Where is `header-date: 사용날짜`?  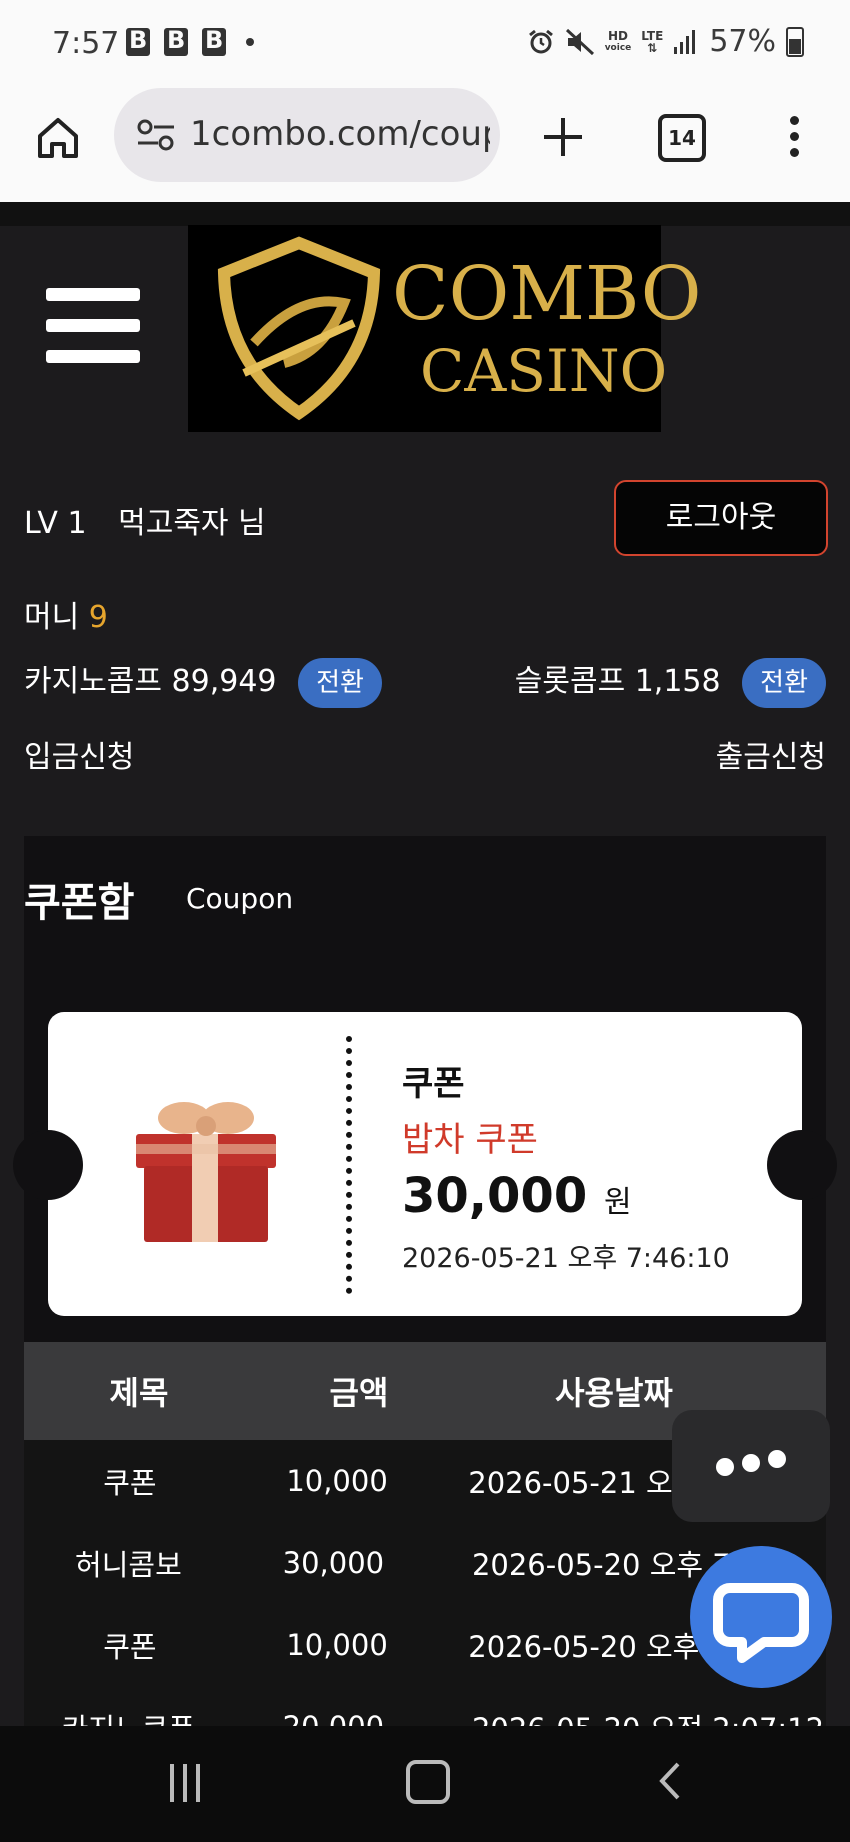
header-date: 사용날짜 is located at coordinates (614, 1393).